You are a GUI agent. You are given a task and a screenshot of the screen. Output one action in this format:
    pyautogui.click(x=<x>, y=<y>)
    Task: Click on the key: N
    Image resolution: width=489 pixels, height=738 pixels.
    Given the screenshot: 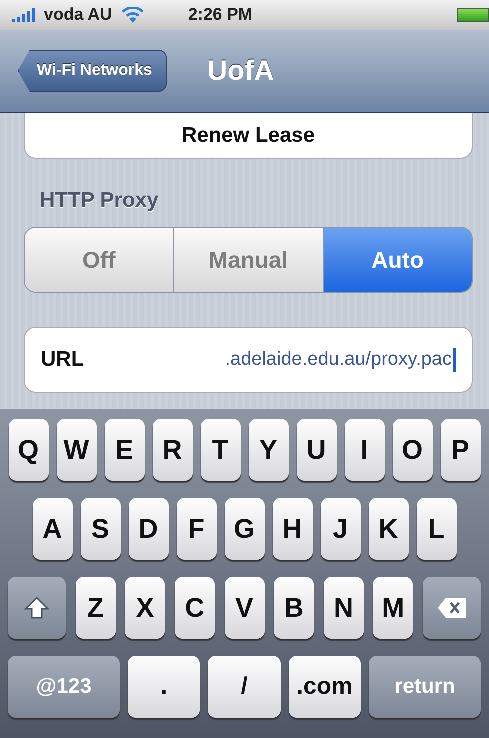 What is the action you would take?
    pyautogui.click(x=344, y=608)
    